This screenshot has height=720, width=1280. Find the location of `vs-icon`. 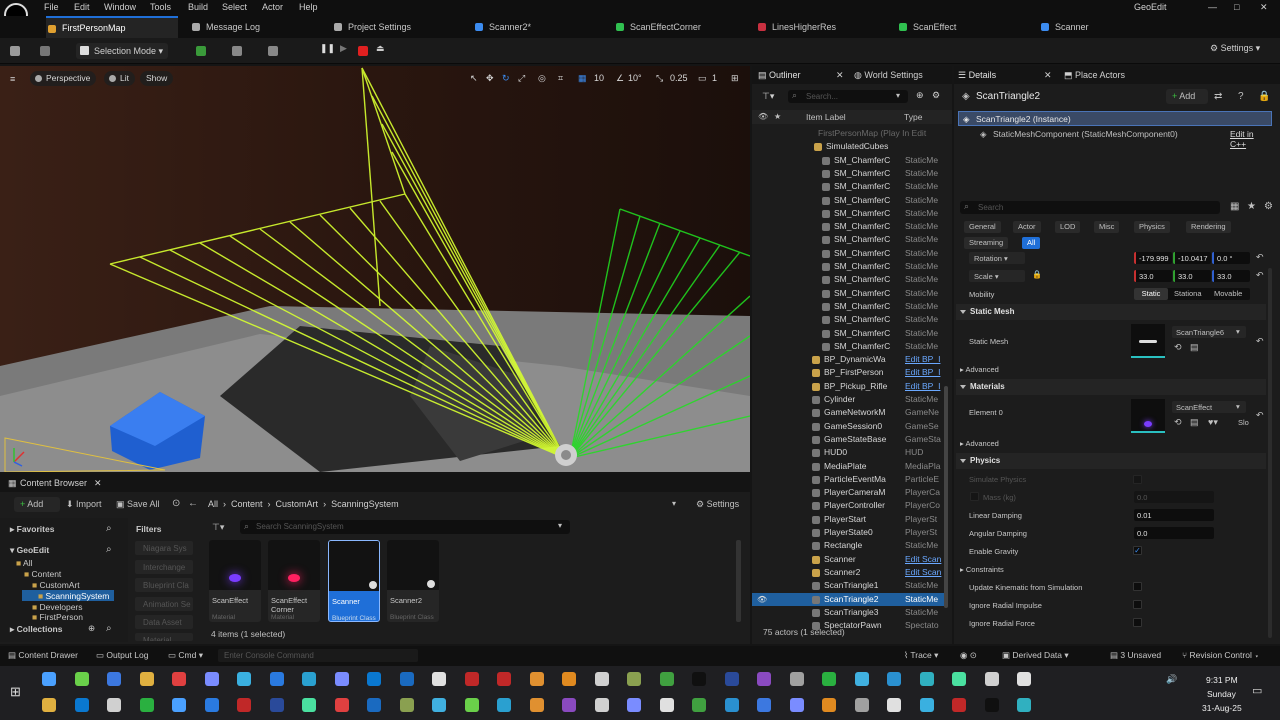

vs-icon is located at coordinates (764, 679).